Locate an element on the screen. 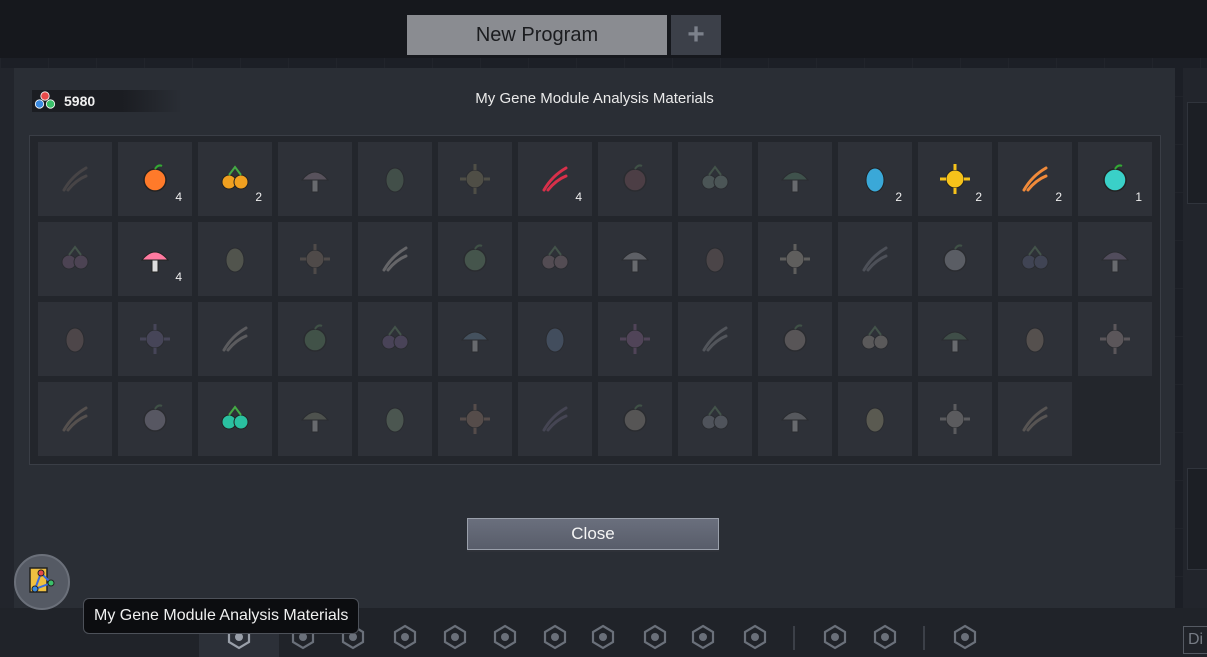 The image size is (1207, 657). swirl-icon is located at coordinates (715, 179).